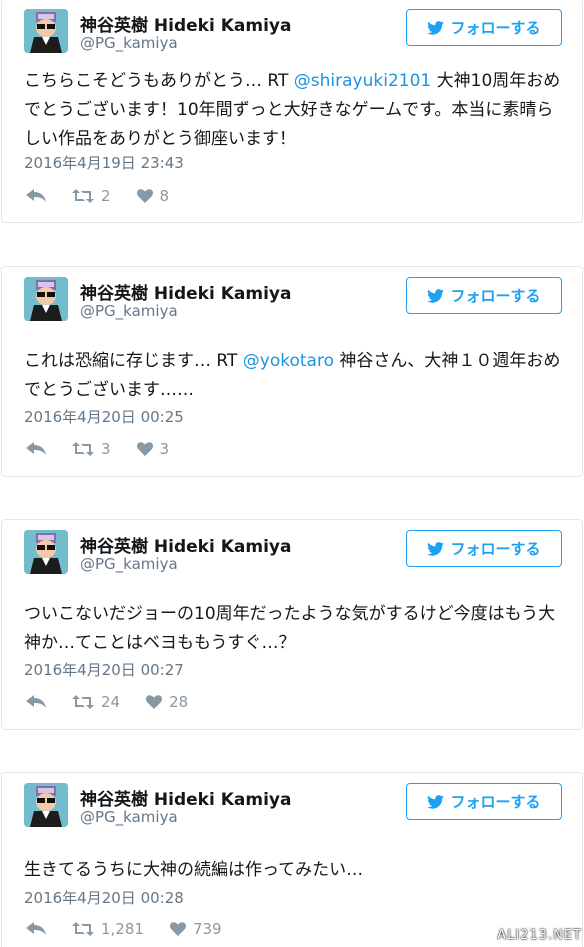 This screenshot has height=947, width=584. What do you see at coordinates (539, 935) in the screenshot?
I see `site-watermark: ALI213.NET` at bounding box center [539, 935].